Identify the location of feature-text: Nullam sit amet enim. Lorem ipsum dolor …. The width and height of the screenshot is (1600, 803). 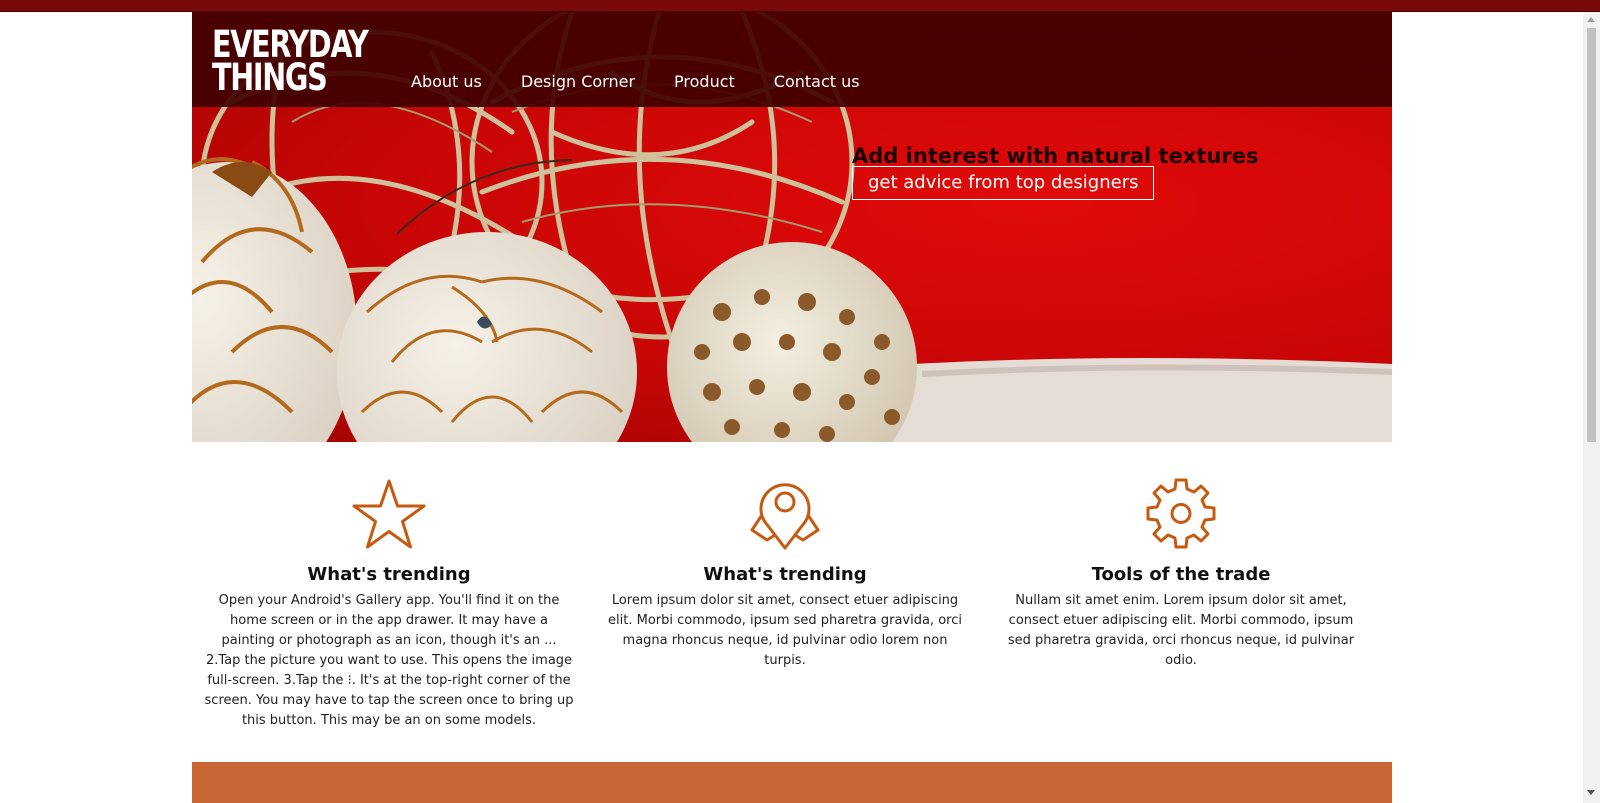
(1181, 630).